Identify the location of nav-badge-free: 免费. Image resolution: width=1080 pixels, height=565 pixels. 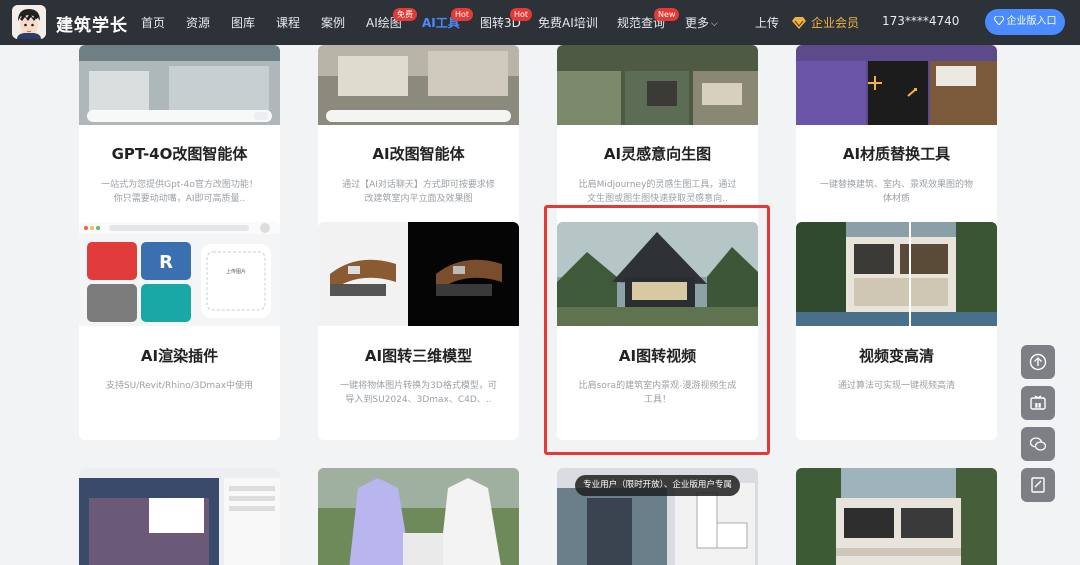
(405, 14).